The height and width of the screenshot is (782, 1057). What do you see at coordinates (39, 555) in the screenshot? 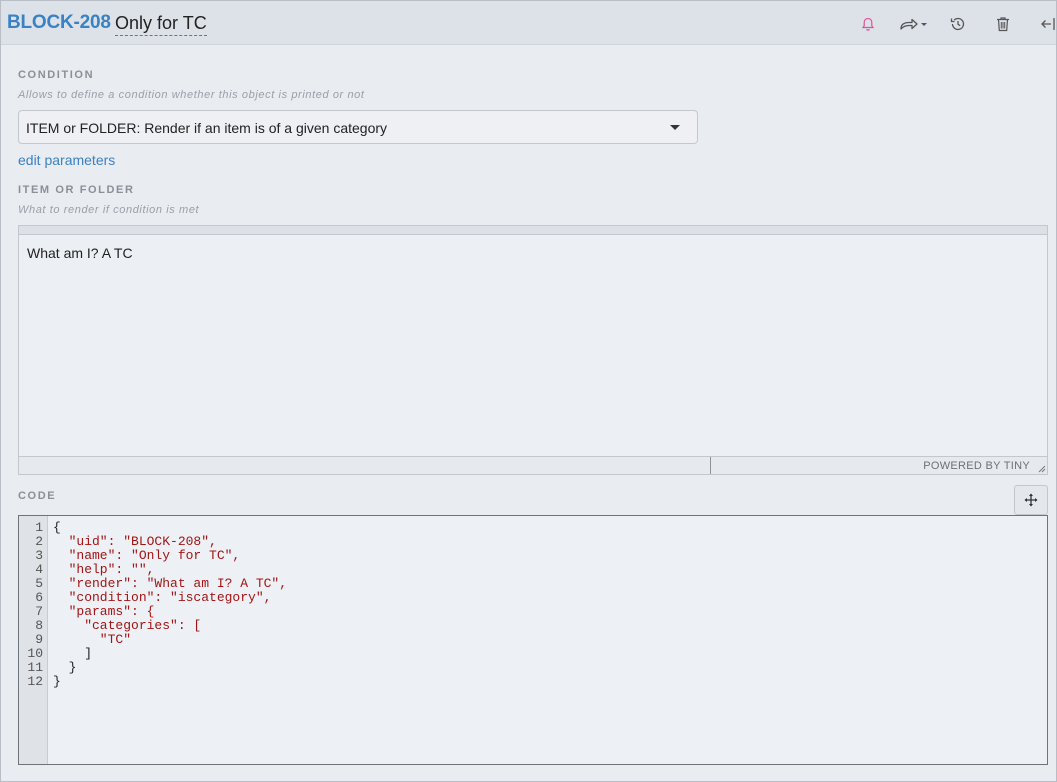
I see `line-number: 3` at bounding box center [39, 555].